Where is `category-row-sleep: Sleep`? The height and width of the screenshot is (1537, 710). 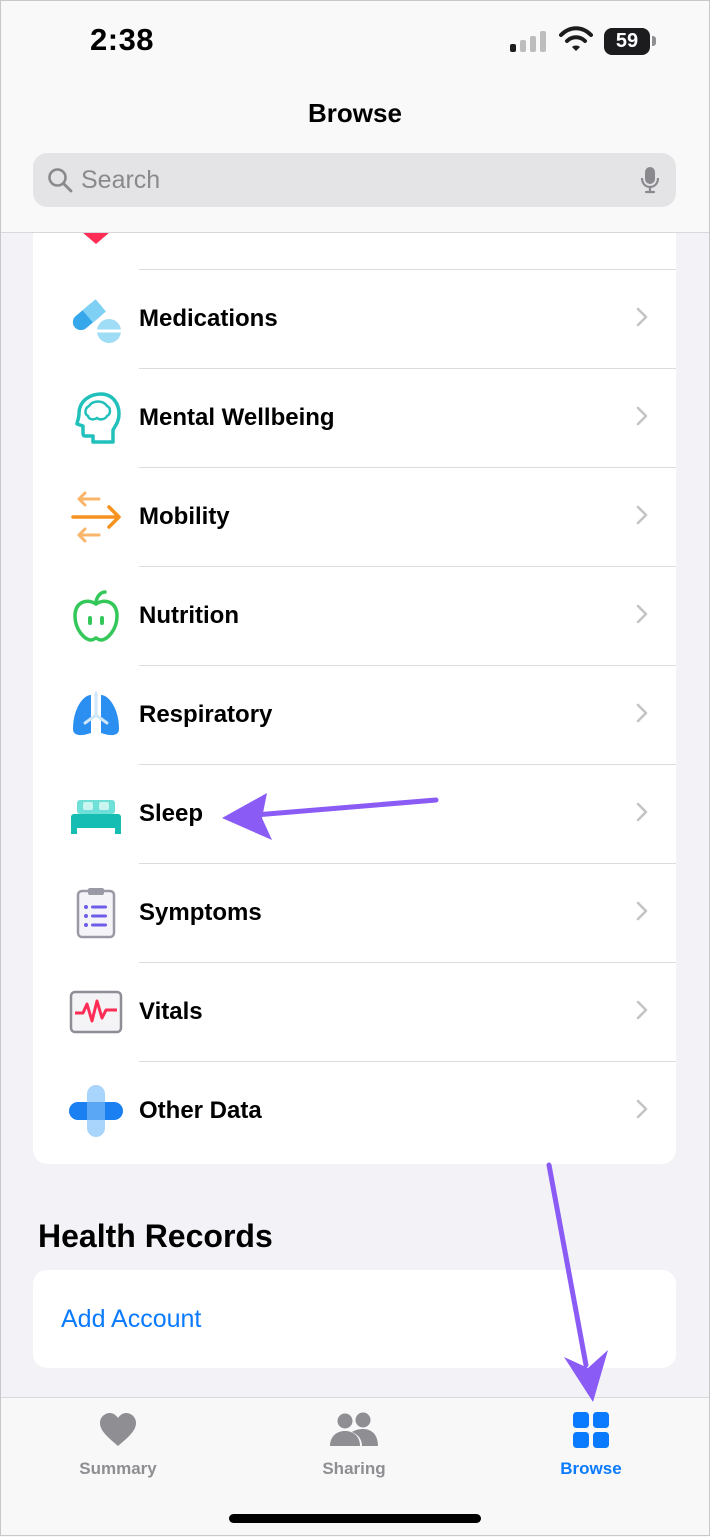 category-row-sleep: Sleep is located at coordinates (354, 813).